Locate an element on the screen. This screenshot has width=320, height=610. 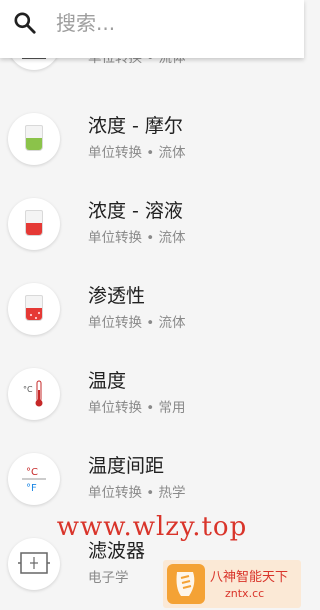
thermometer-icon: °C is located at coordinates (34, 394).